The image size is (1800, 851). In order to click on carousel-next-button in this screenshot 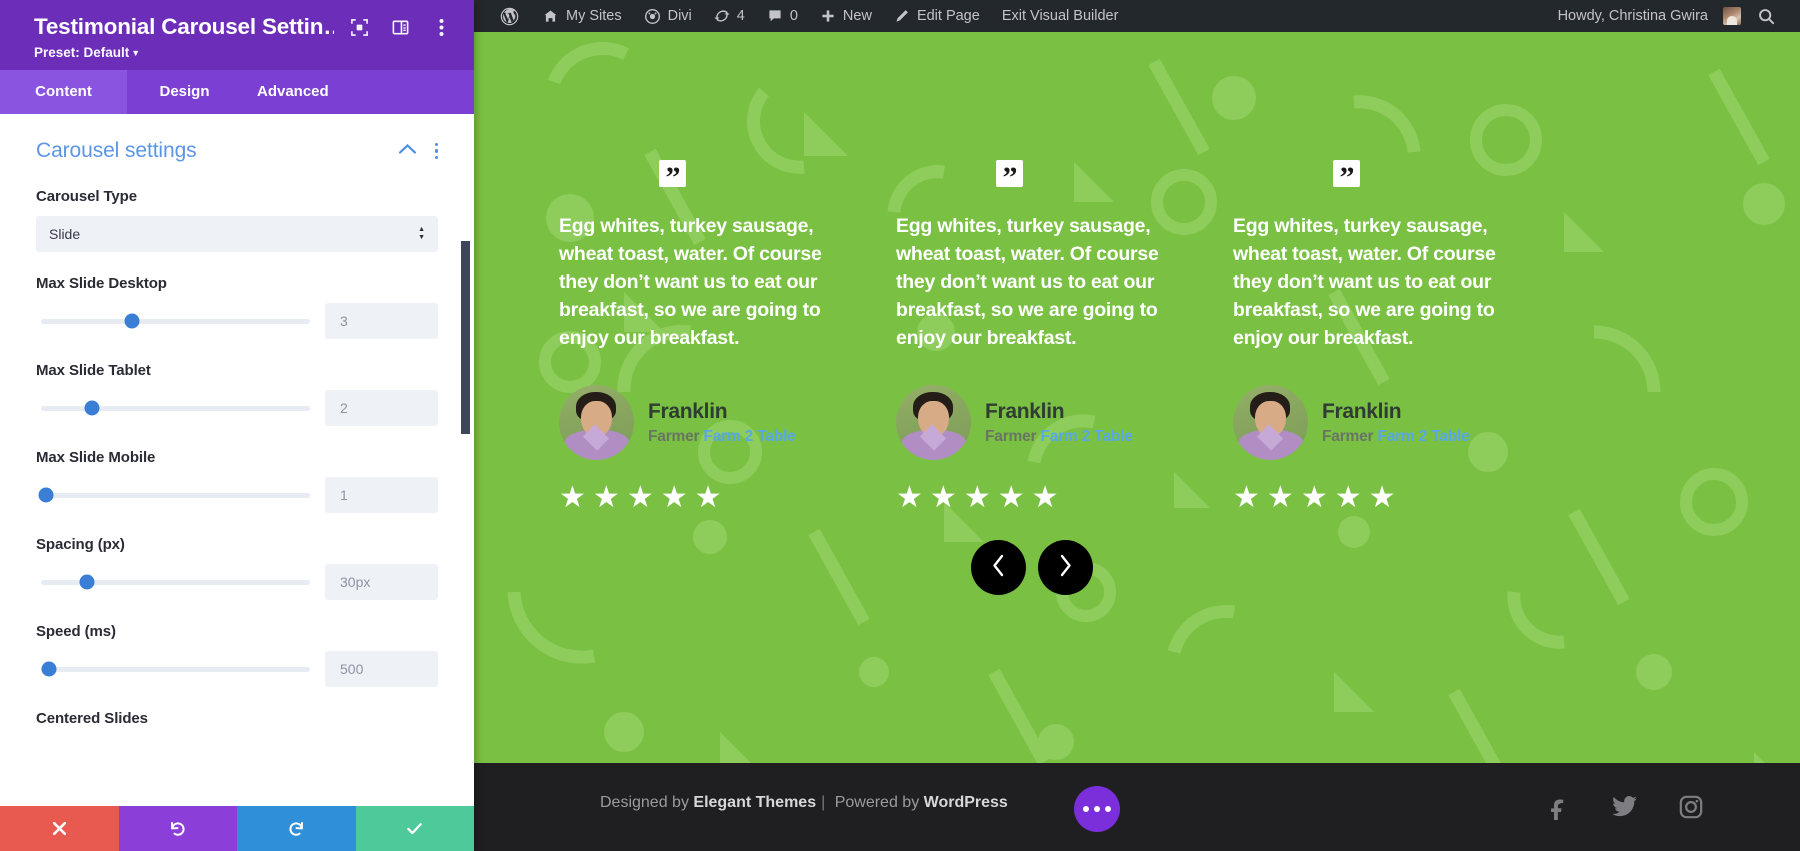, I will do `click(1065, 567)`.